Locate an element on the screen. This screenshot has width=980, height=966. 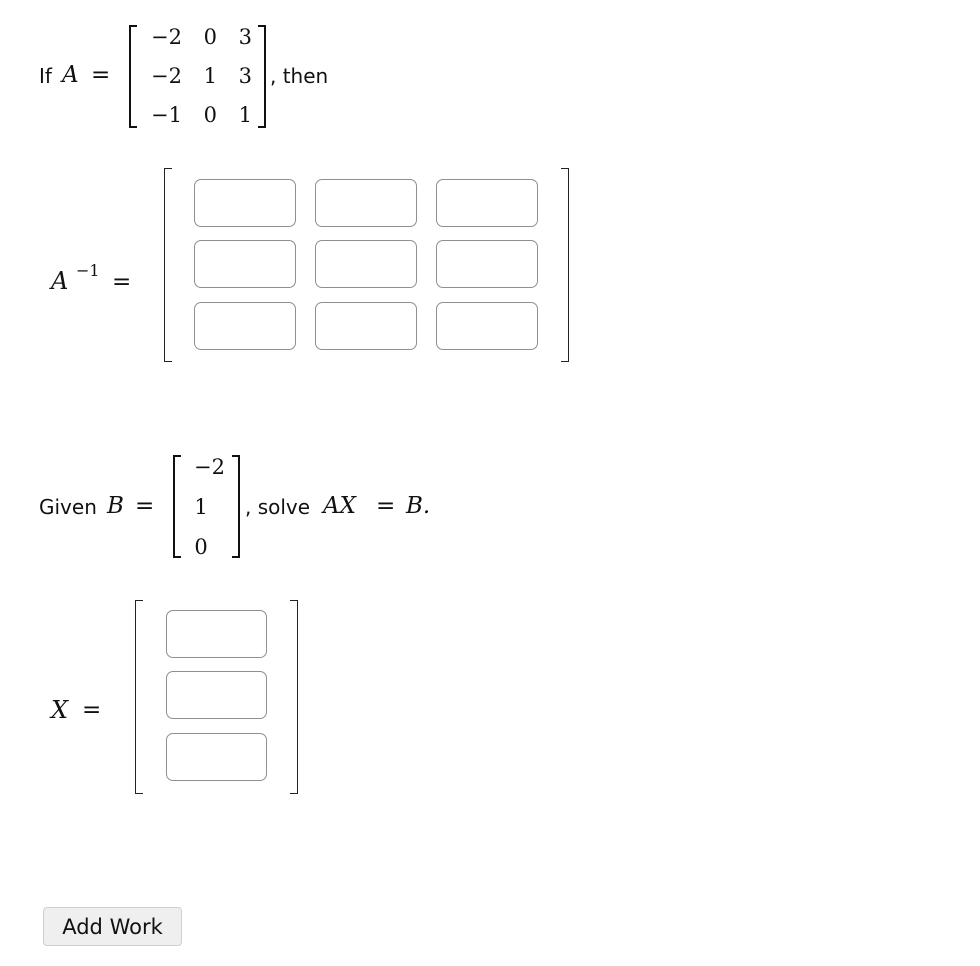
matrix-b-cell: 0 is located at coordinates (201, 547).